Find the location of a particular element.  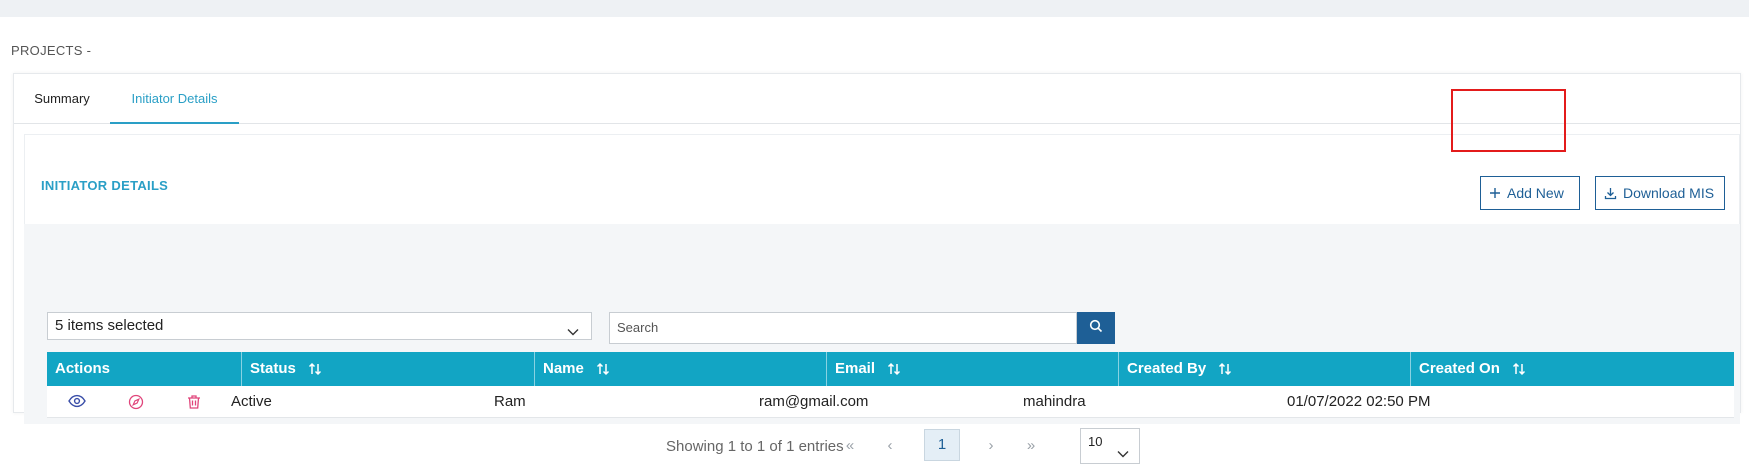

search-icon is located at coordinates (1096, 328).